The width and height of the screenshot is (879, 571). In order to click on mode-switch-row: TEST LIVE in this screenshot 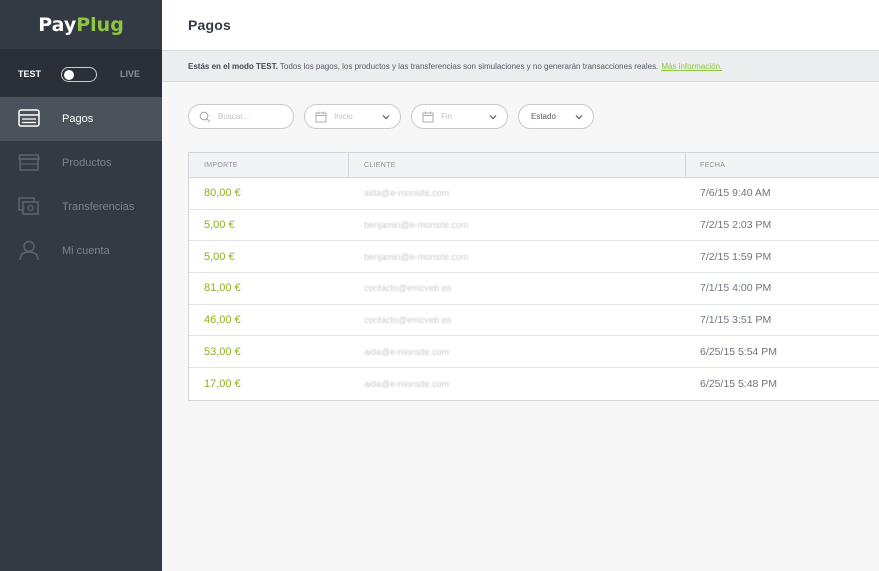, I will do `click(81, 73)`.